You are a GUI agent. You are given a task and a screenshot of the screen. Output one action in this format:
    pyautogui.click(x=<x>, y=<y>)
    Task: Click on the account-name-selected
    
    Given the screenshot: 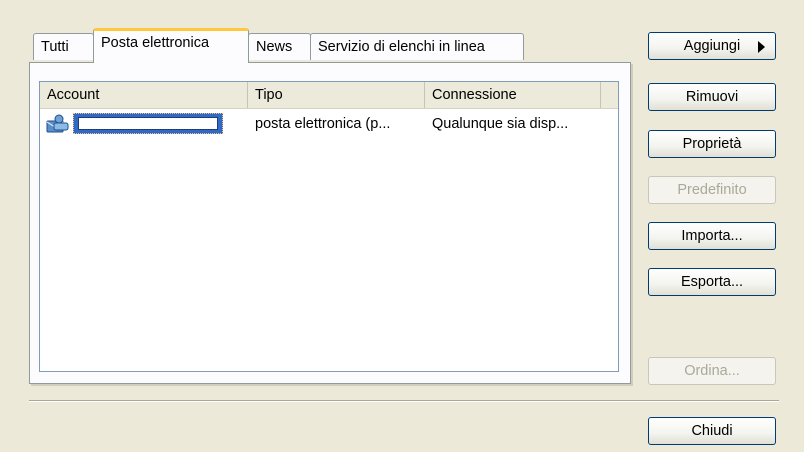 What is the action you would take?
    pyautogui.click(x=148, y=123)
    